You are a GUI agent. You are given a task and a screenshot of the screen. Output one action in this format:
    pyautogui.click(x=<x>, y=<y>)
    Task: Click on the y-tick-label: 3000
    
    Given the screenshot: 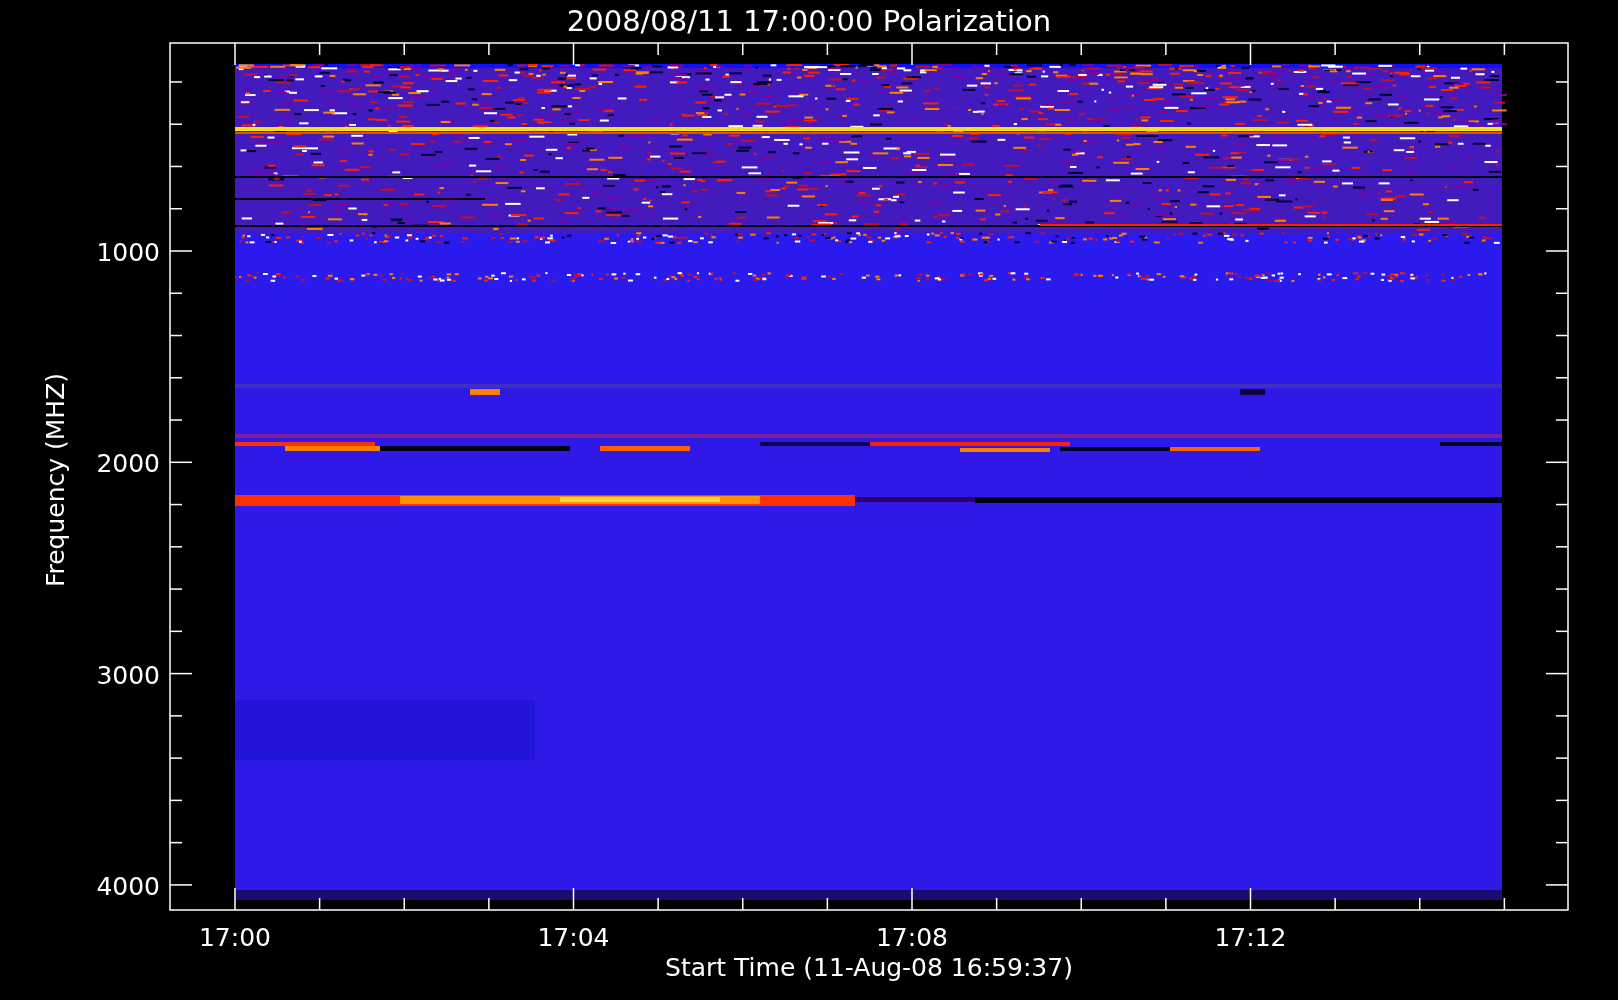 What is the action you would take?
    pyautogui.click(x=128, y=675)
    